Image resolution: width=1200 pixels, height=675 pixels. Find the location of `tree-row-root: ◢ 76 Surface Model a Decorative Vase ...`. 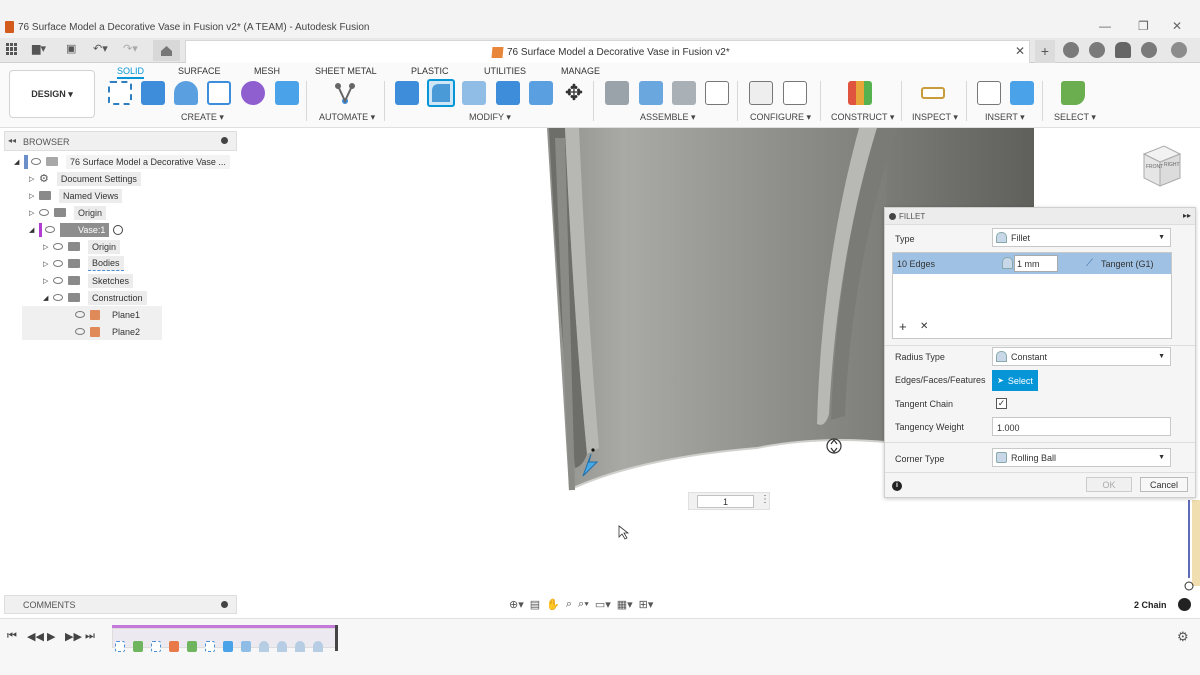

tree-row-root: ◢ 76 Surface Model a Decorative Vase ... is located at coordinates (126, 161).